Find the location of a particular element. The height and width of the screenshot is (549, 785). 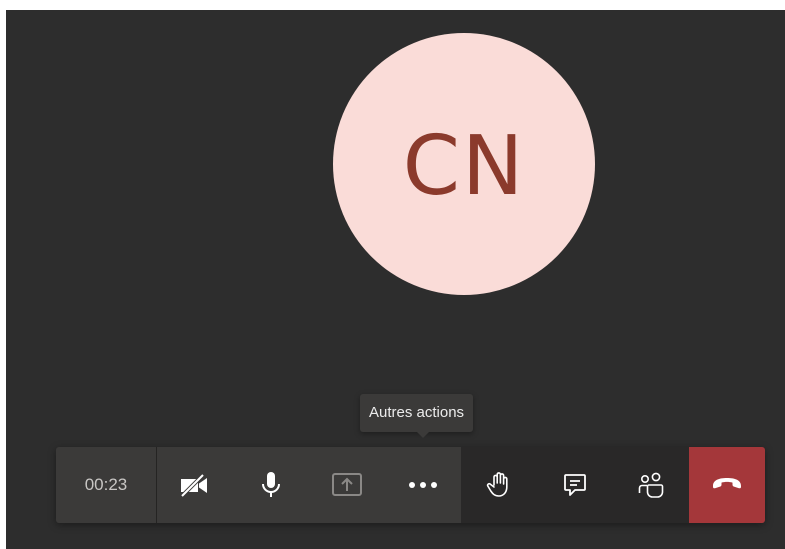

call-timer: 00:23 is located at coordinates (106, 485).